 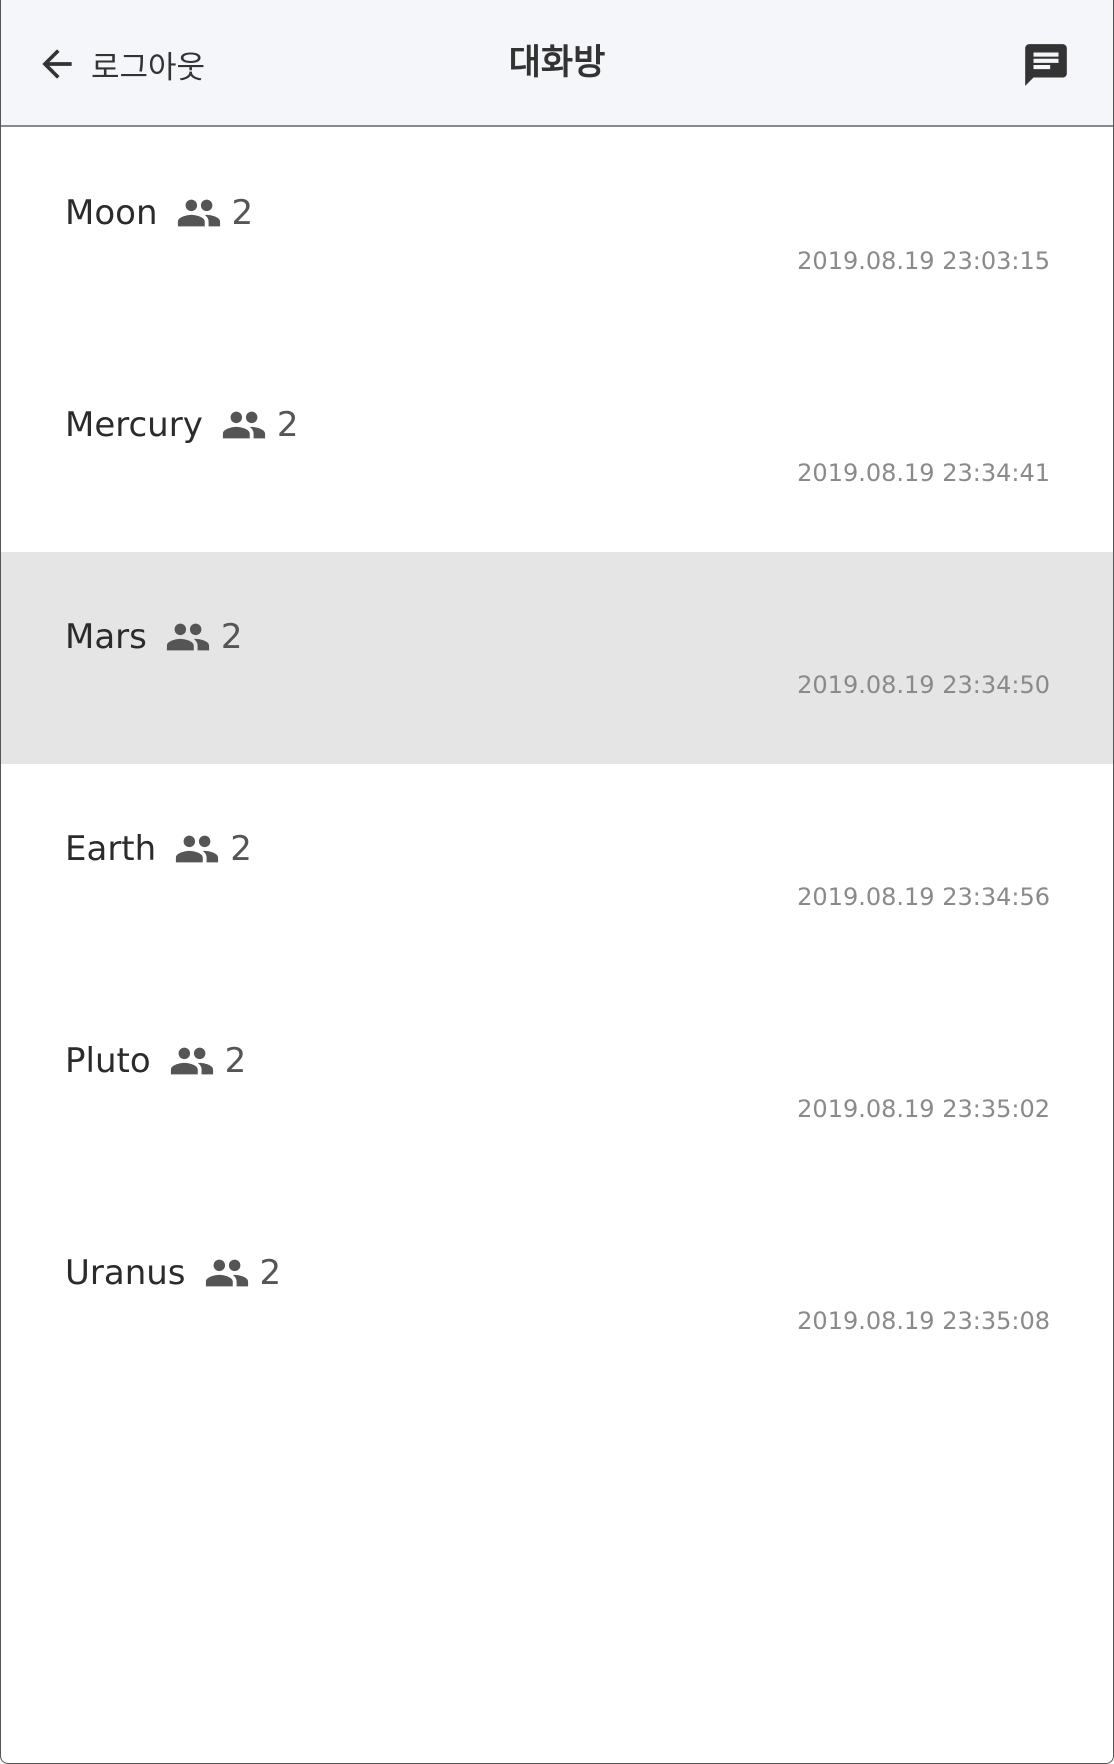 I want to click on room-name: Earth, so click(x=111, y=849).